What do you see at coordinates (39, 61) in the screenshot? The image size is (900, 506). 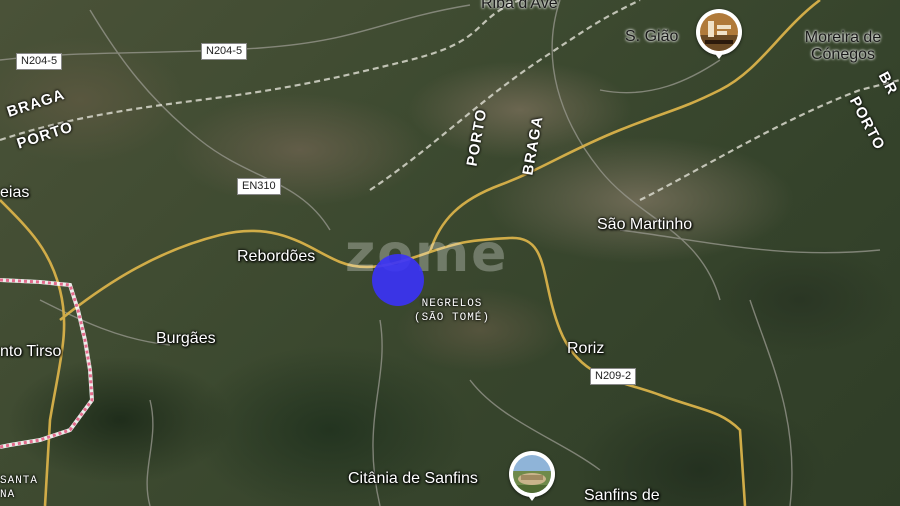 I see `road-shield-n204-5-left: N204-5` at bounding box center [39, 61].